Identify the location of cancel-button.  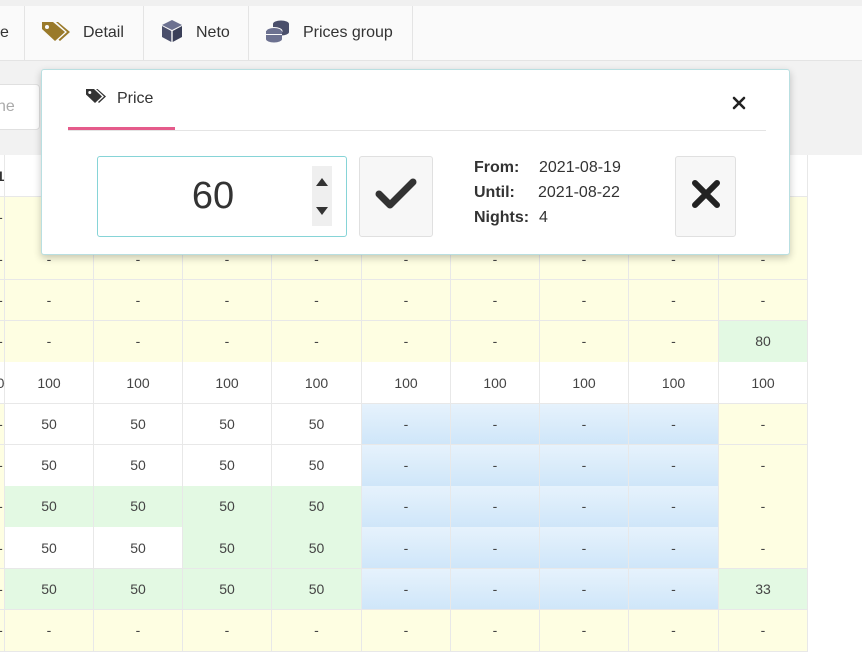
(705, 196).